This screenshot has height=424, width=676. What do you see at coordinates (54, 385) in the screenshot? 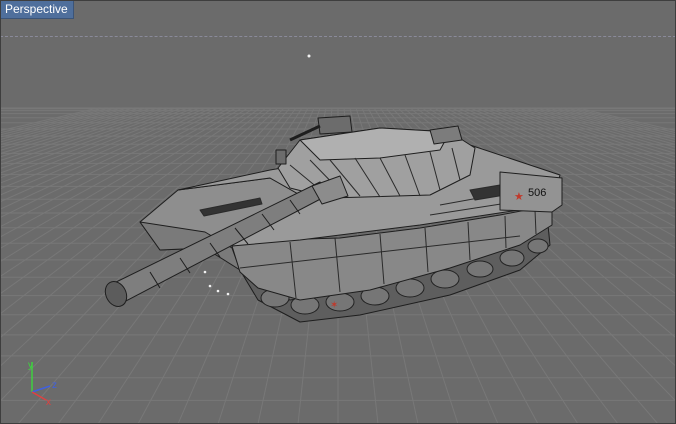
I see `z-axis-label: z` at bounding box center [54, 385].